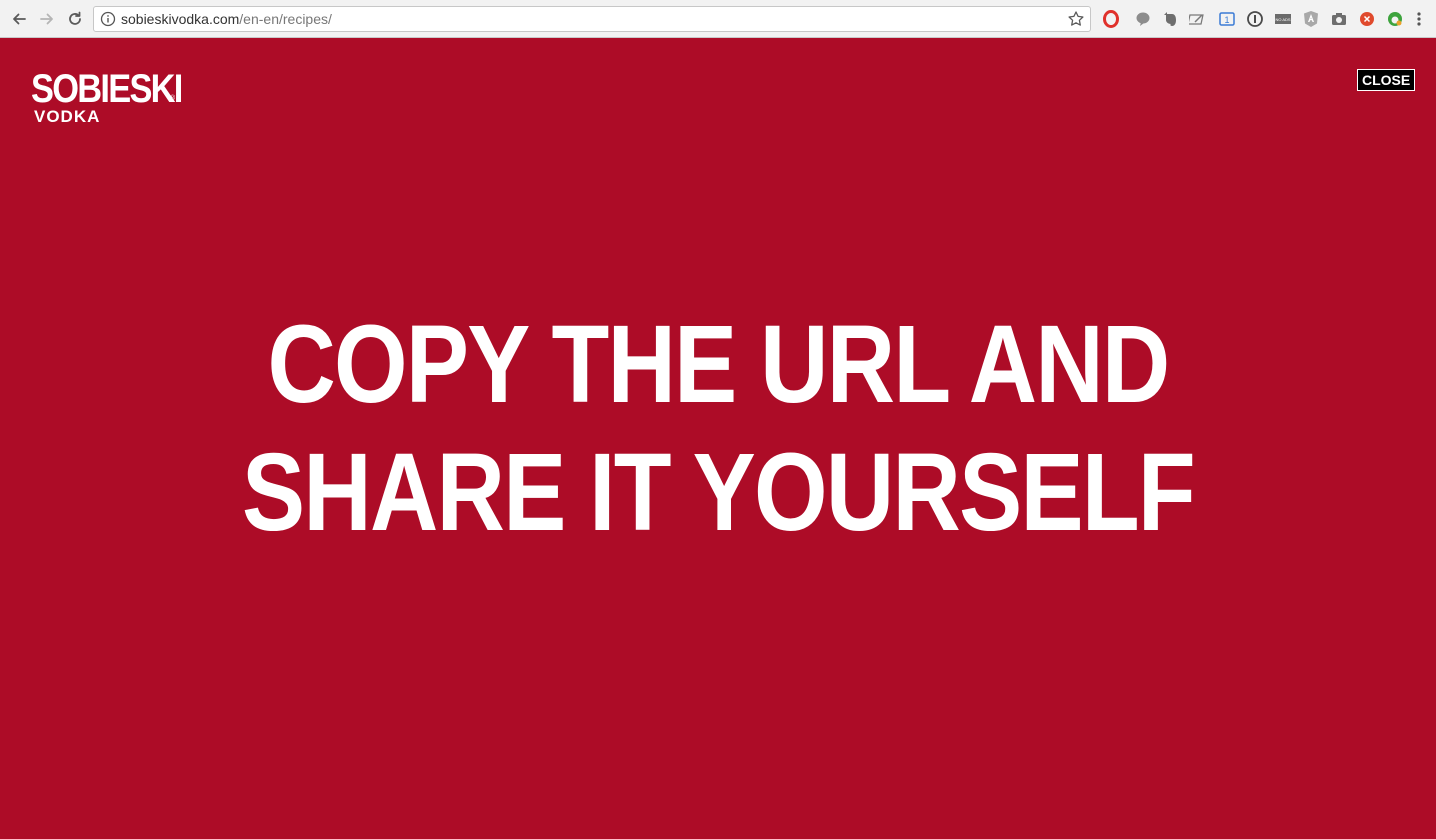 The width and height of the screenshot is (1436, 839). Describe the element at coordinates (1255, 19) in the screenshot. I see `one-password-icon` at that location.